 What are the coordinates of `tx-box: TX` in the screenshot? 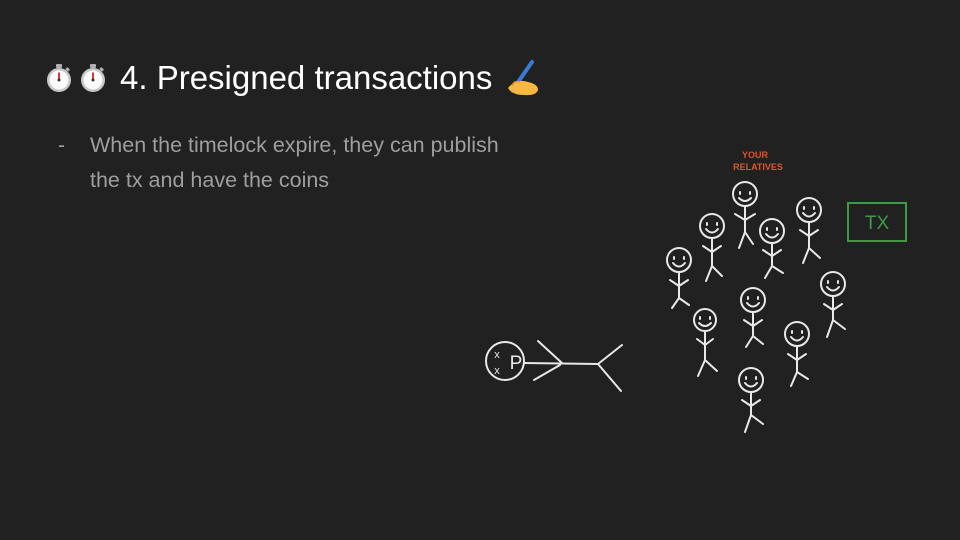 It's located at (877, 222).